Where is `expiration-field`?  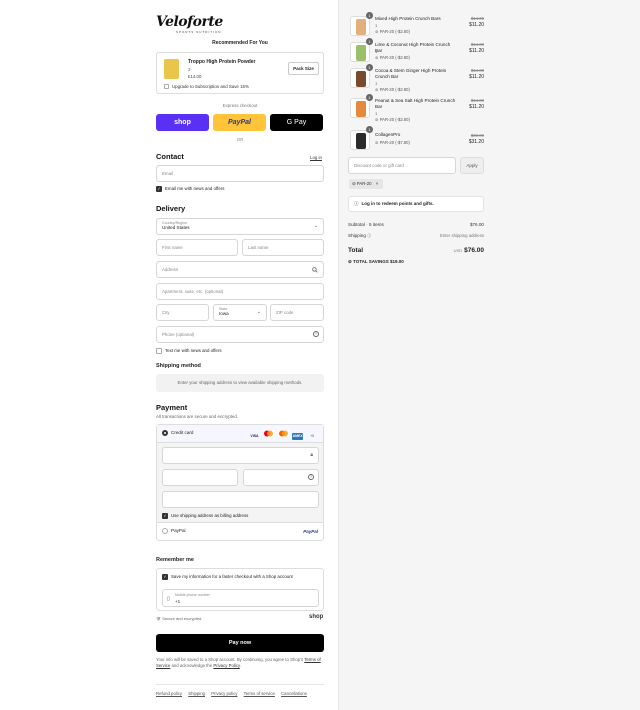
expiration-field is located at coordinates (200, 477).